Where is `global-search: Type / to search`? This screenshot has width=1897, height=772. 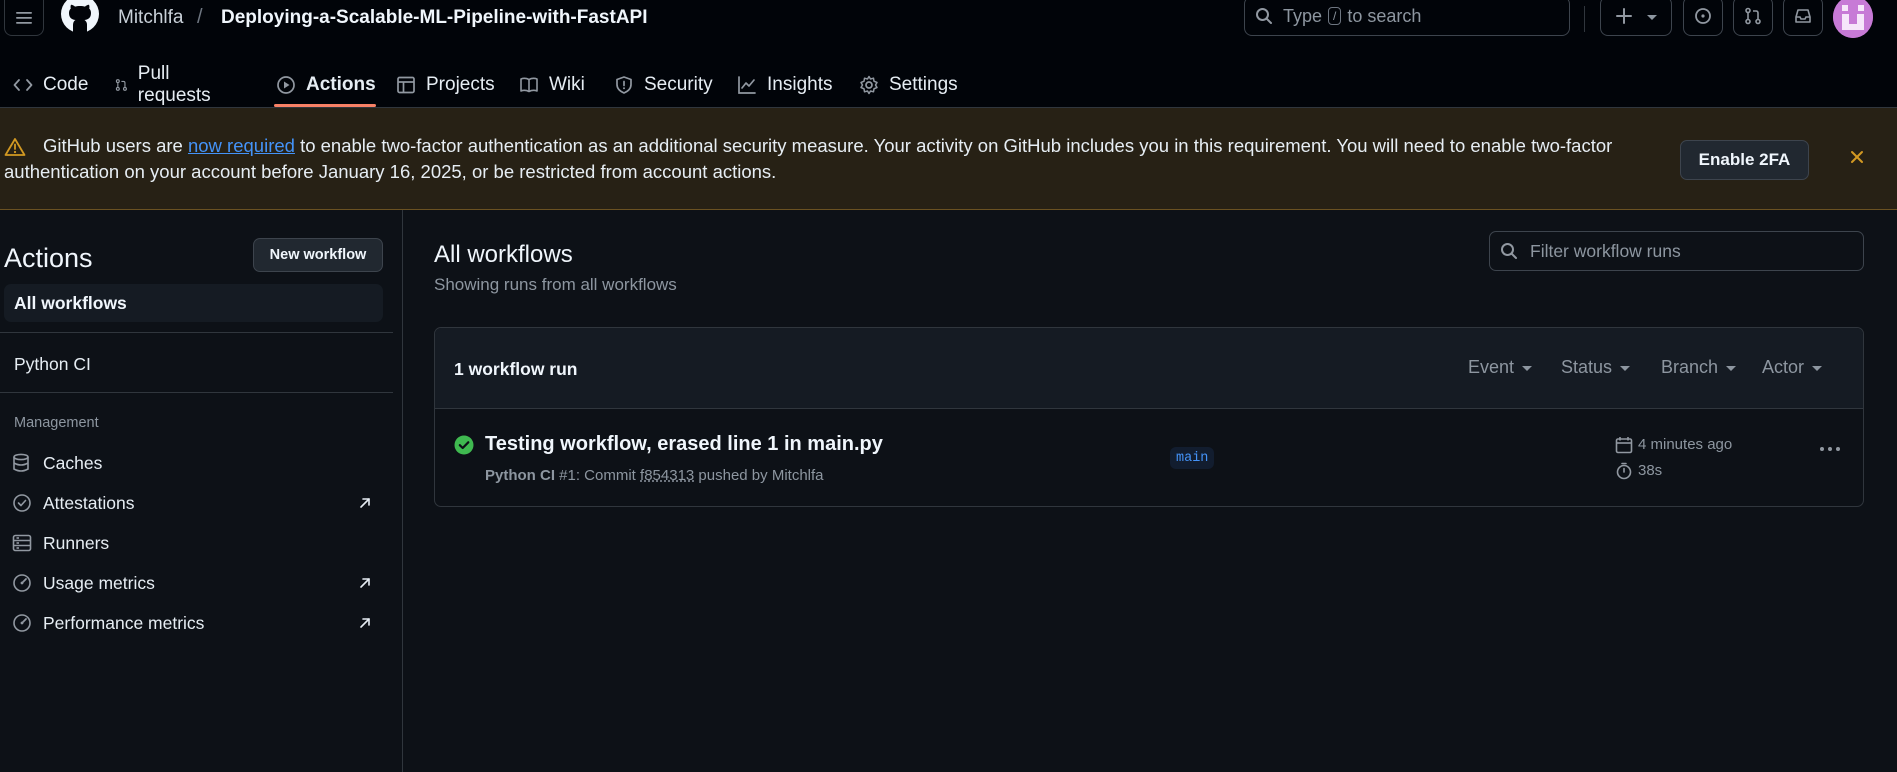
global-search: Type / to search is located at coordinates (1407, 18).